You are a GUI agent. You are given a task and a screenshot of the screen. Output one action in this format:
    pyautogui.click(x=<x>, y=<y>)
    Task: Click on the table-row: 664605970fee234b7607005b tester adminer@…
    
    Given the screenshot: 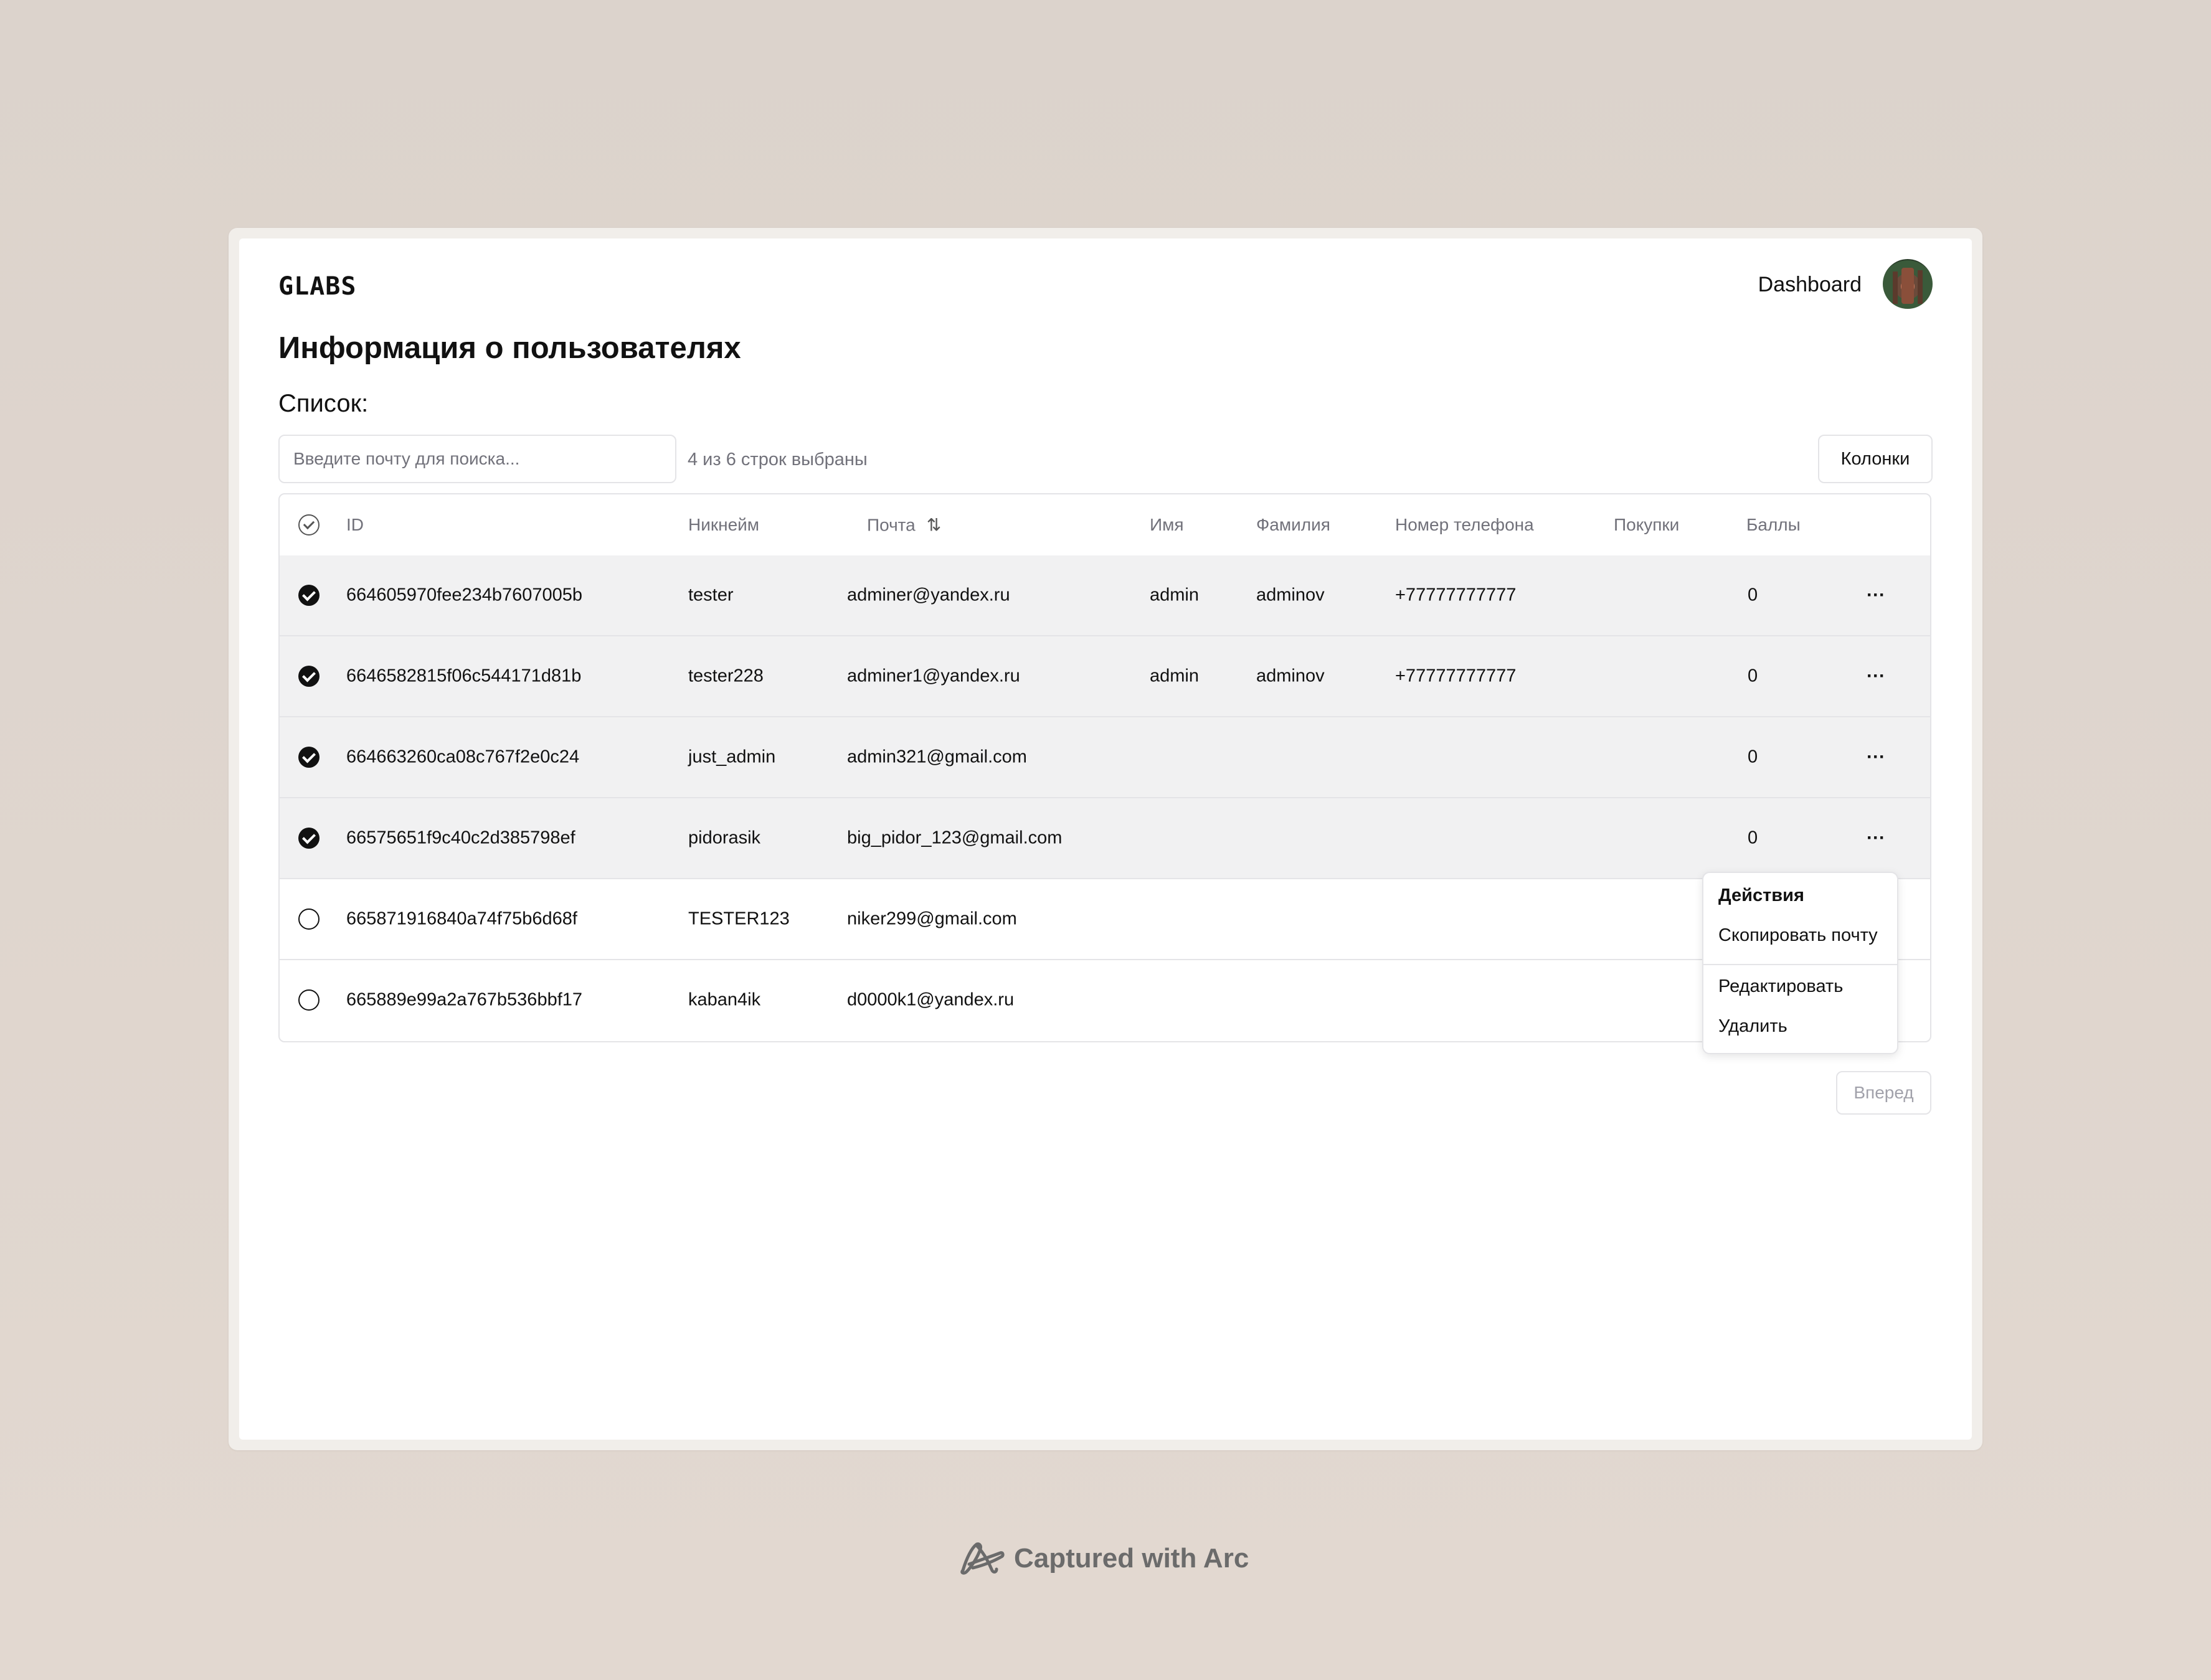 What is the action you would take?
    pyautogui.click(x=1105, y=595)
    